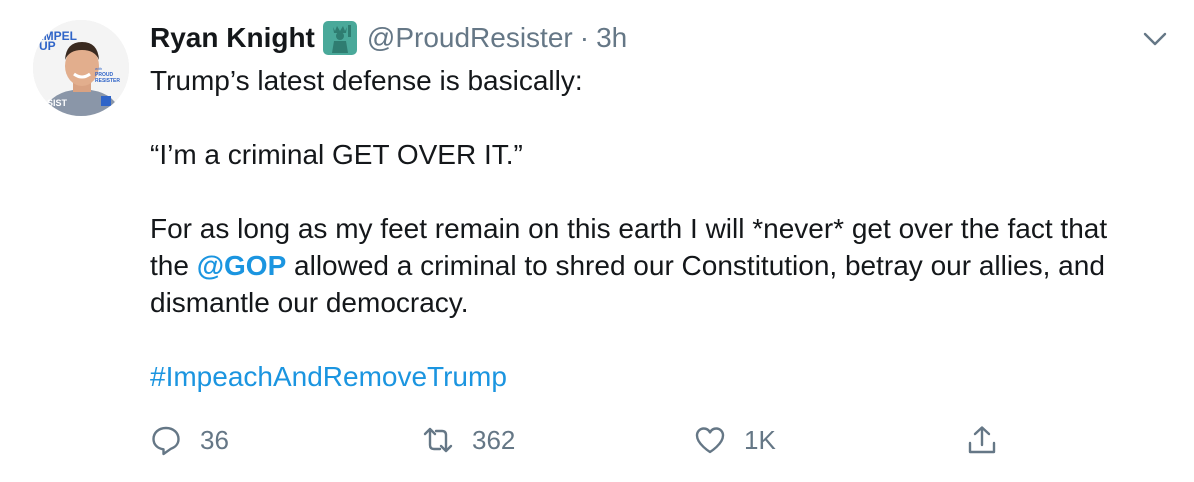 This screenshot has width=1194, height=482. What do you see at coordinates (328, 376) in the screenshot?
I see `hashtag-link: #ImpeachAndRemoveTrump` at bounding box center [328, 376].